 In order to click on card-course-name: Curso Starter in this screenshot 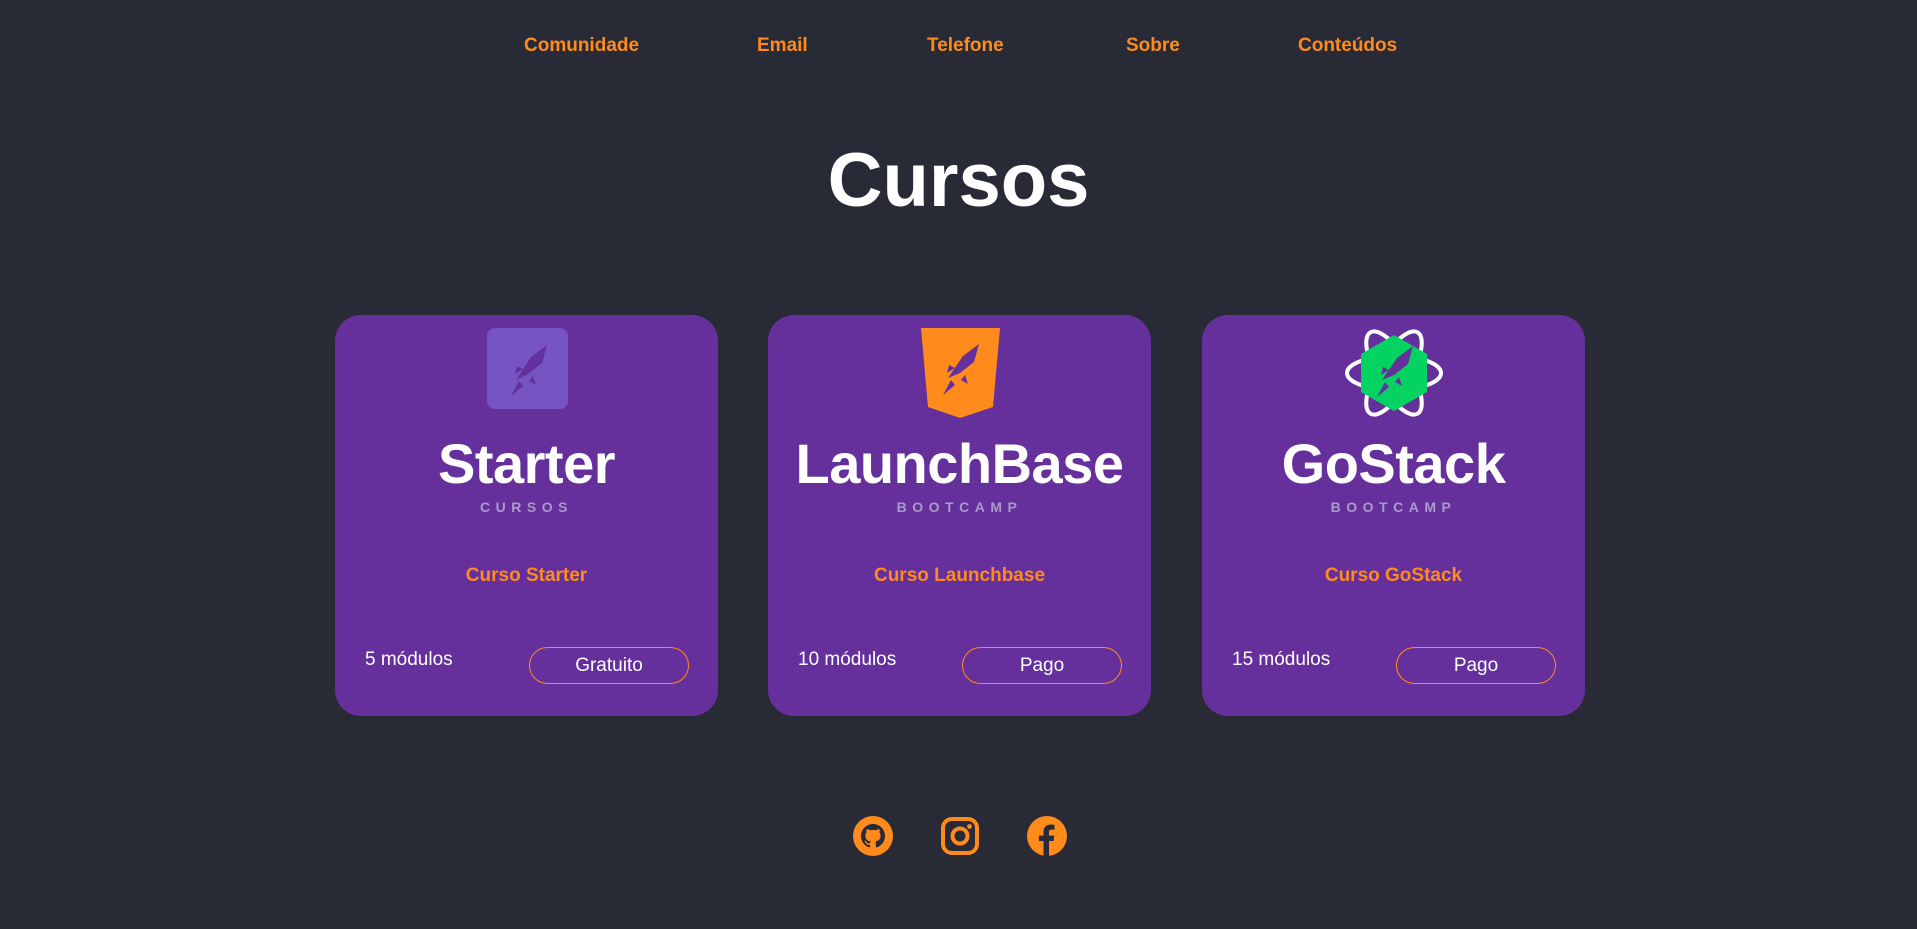, I will do `click(526, 575)`.